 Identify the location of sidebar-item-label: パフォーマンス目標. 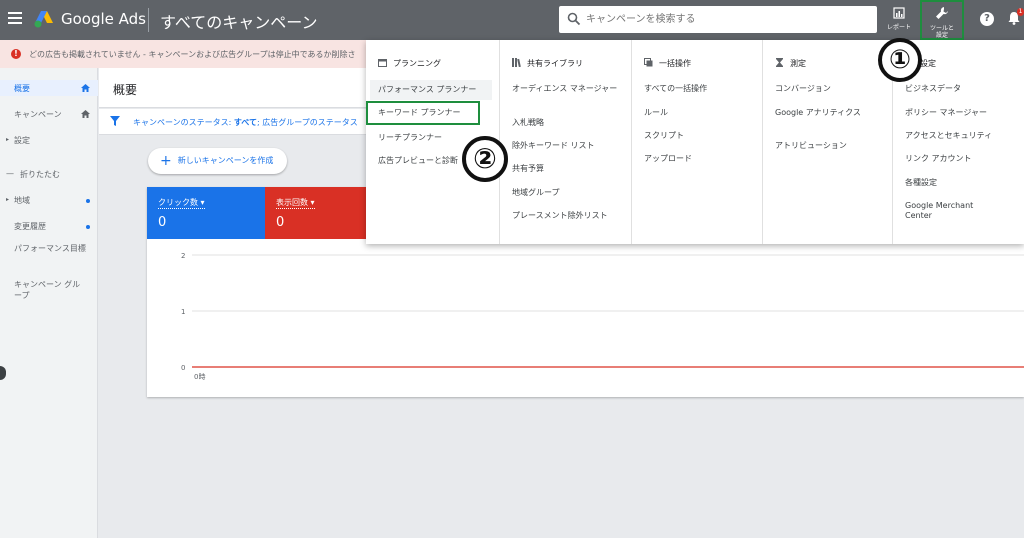
(50, 248).